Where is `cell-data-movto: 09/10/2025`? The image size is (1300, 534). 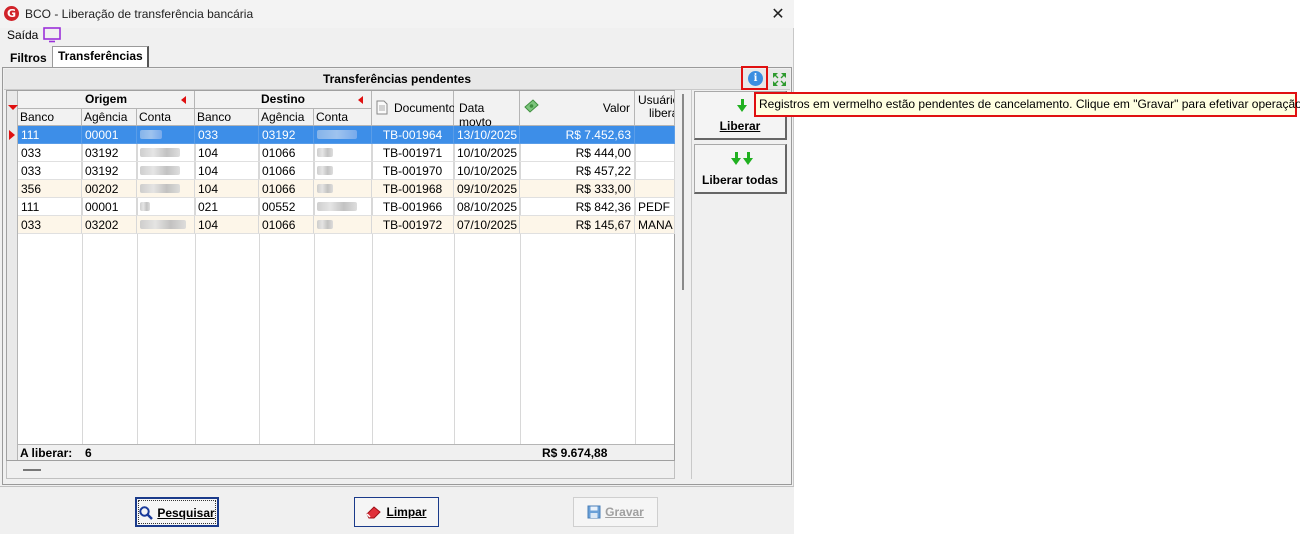
cell-data-movto: 09/10/2025 is located at coordinates (487, 189).